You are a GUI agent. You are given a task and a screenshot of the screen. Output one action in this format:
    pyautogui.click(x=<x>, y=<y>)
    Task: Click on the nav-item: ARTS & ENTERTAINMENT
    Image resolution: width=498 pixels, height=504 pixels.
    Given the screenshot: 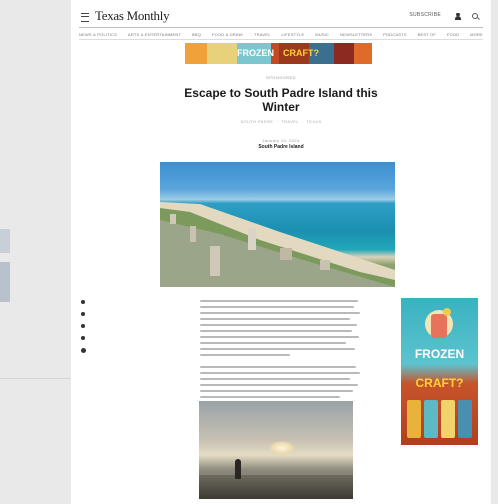 What is the action you would take?
    pyautogui.click(x=154, y=34)
    